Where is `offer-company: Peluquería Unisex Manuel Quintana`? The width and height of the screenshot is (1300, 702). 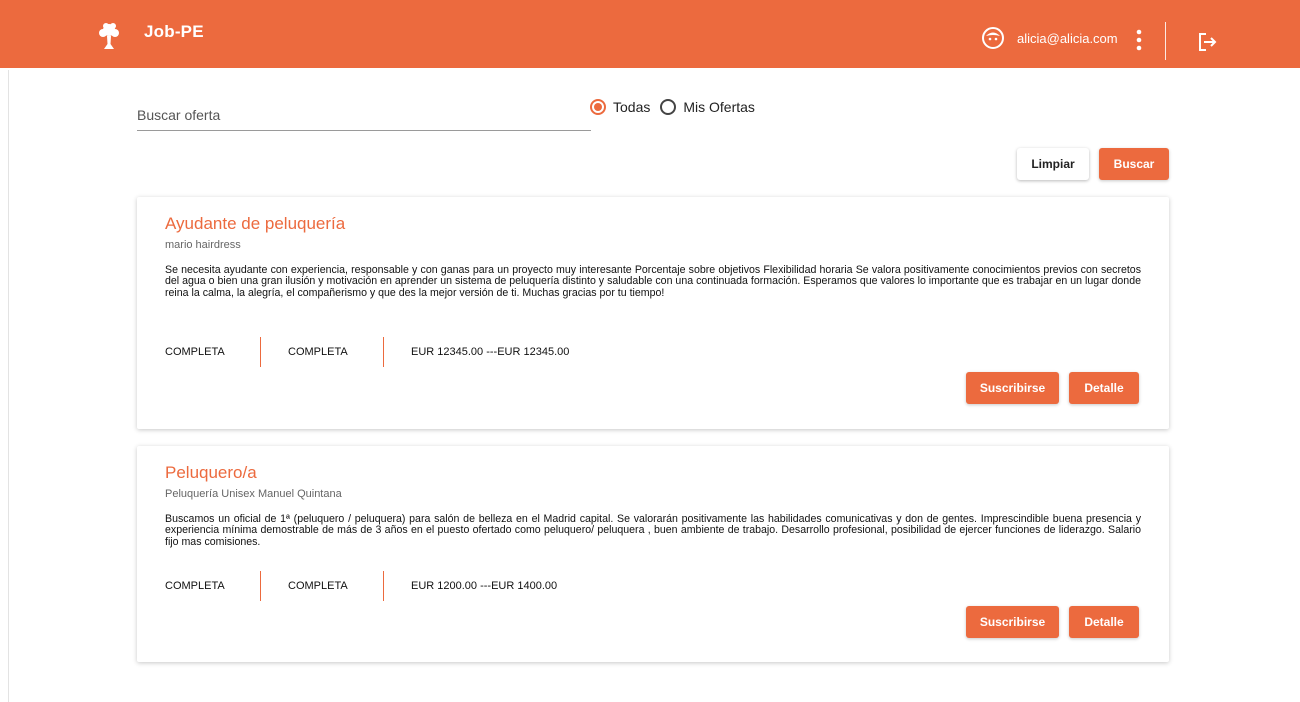 offer-company: Peluquería Unisex Manuel Quintana is located at coordinates (253, 494).